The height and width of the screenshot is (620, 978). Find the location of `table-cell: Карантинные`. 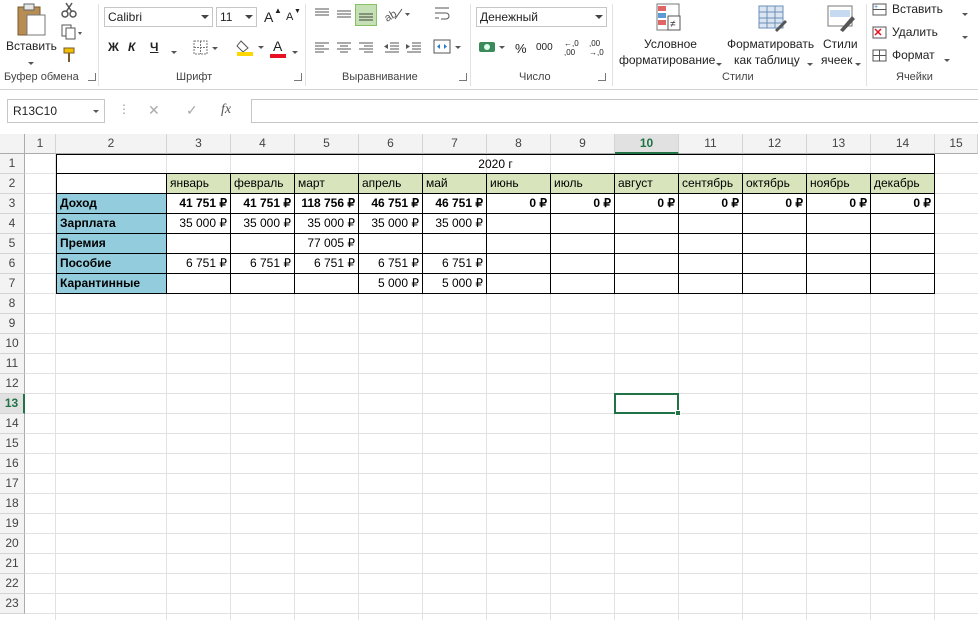

table-cell: Карантинные is located at coordinates (111, 284).